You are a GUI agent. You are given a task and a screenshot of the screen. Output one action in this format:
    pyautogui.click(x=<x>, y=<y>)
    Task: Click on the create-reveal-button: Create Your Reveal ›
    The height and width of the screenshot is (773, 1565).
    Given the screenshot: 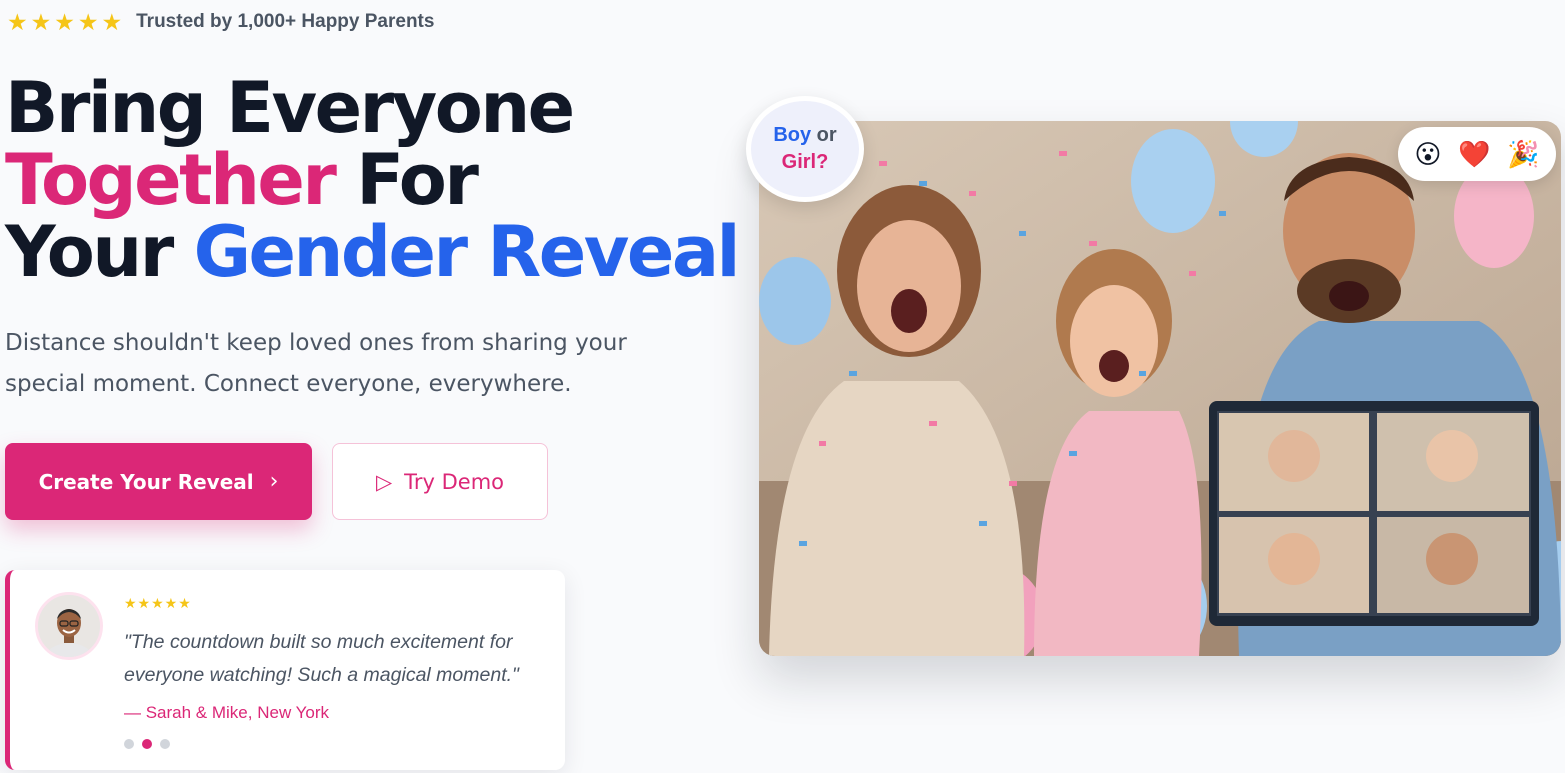 What is the action you would take?
    pyautogui.click(x=158, y=481)
    